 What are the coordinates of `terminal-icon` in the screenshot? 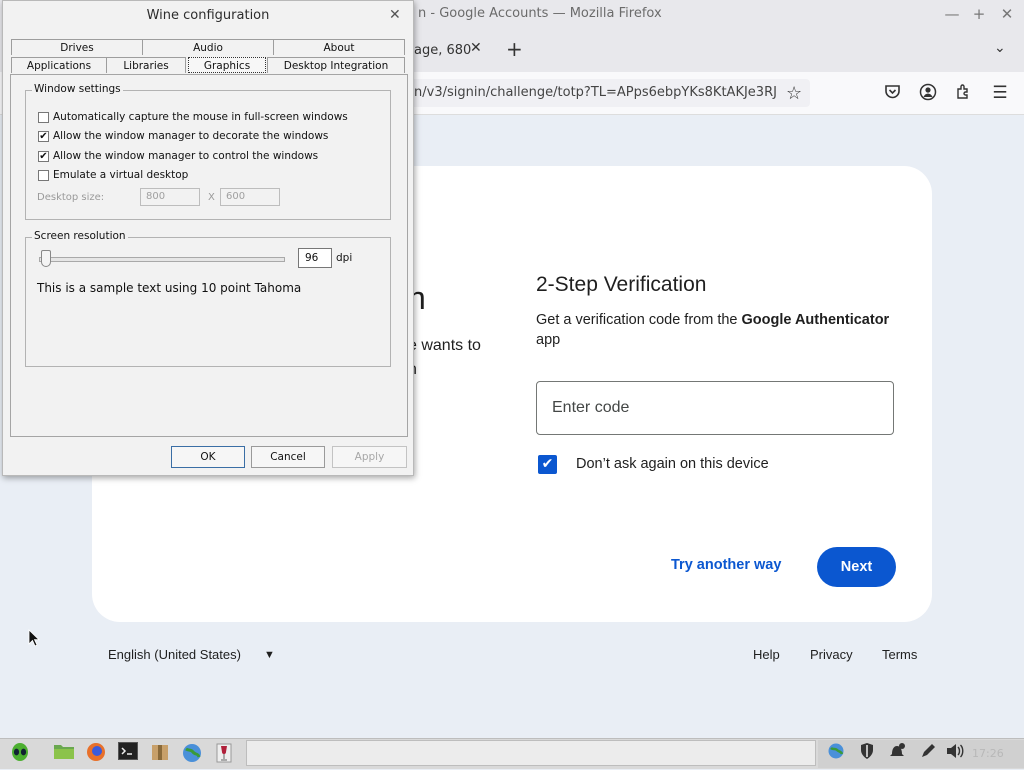 It's located at (128, 753).